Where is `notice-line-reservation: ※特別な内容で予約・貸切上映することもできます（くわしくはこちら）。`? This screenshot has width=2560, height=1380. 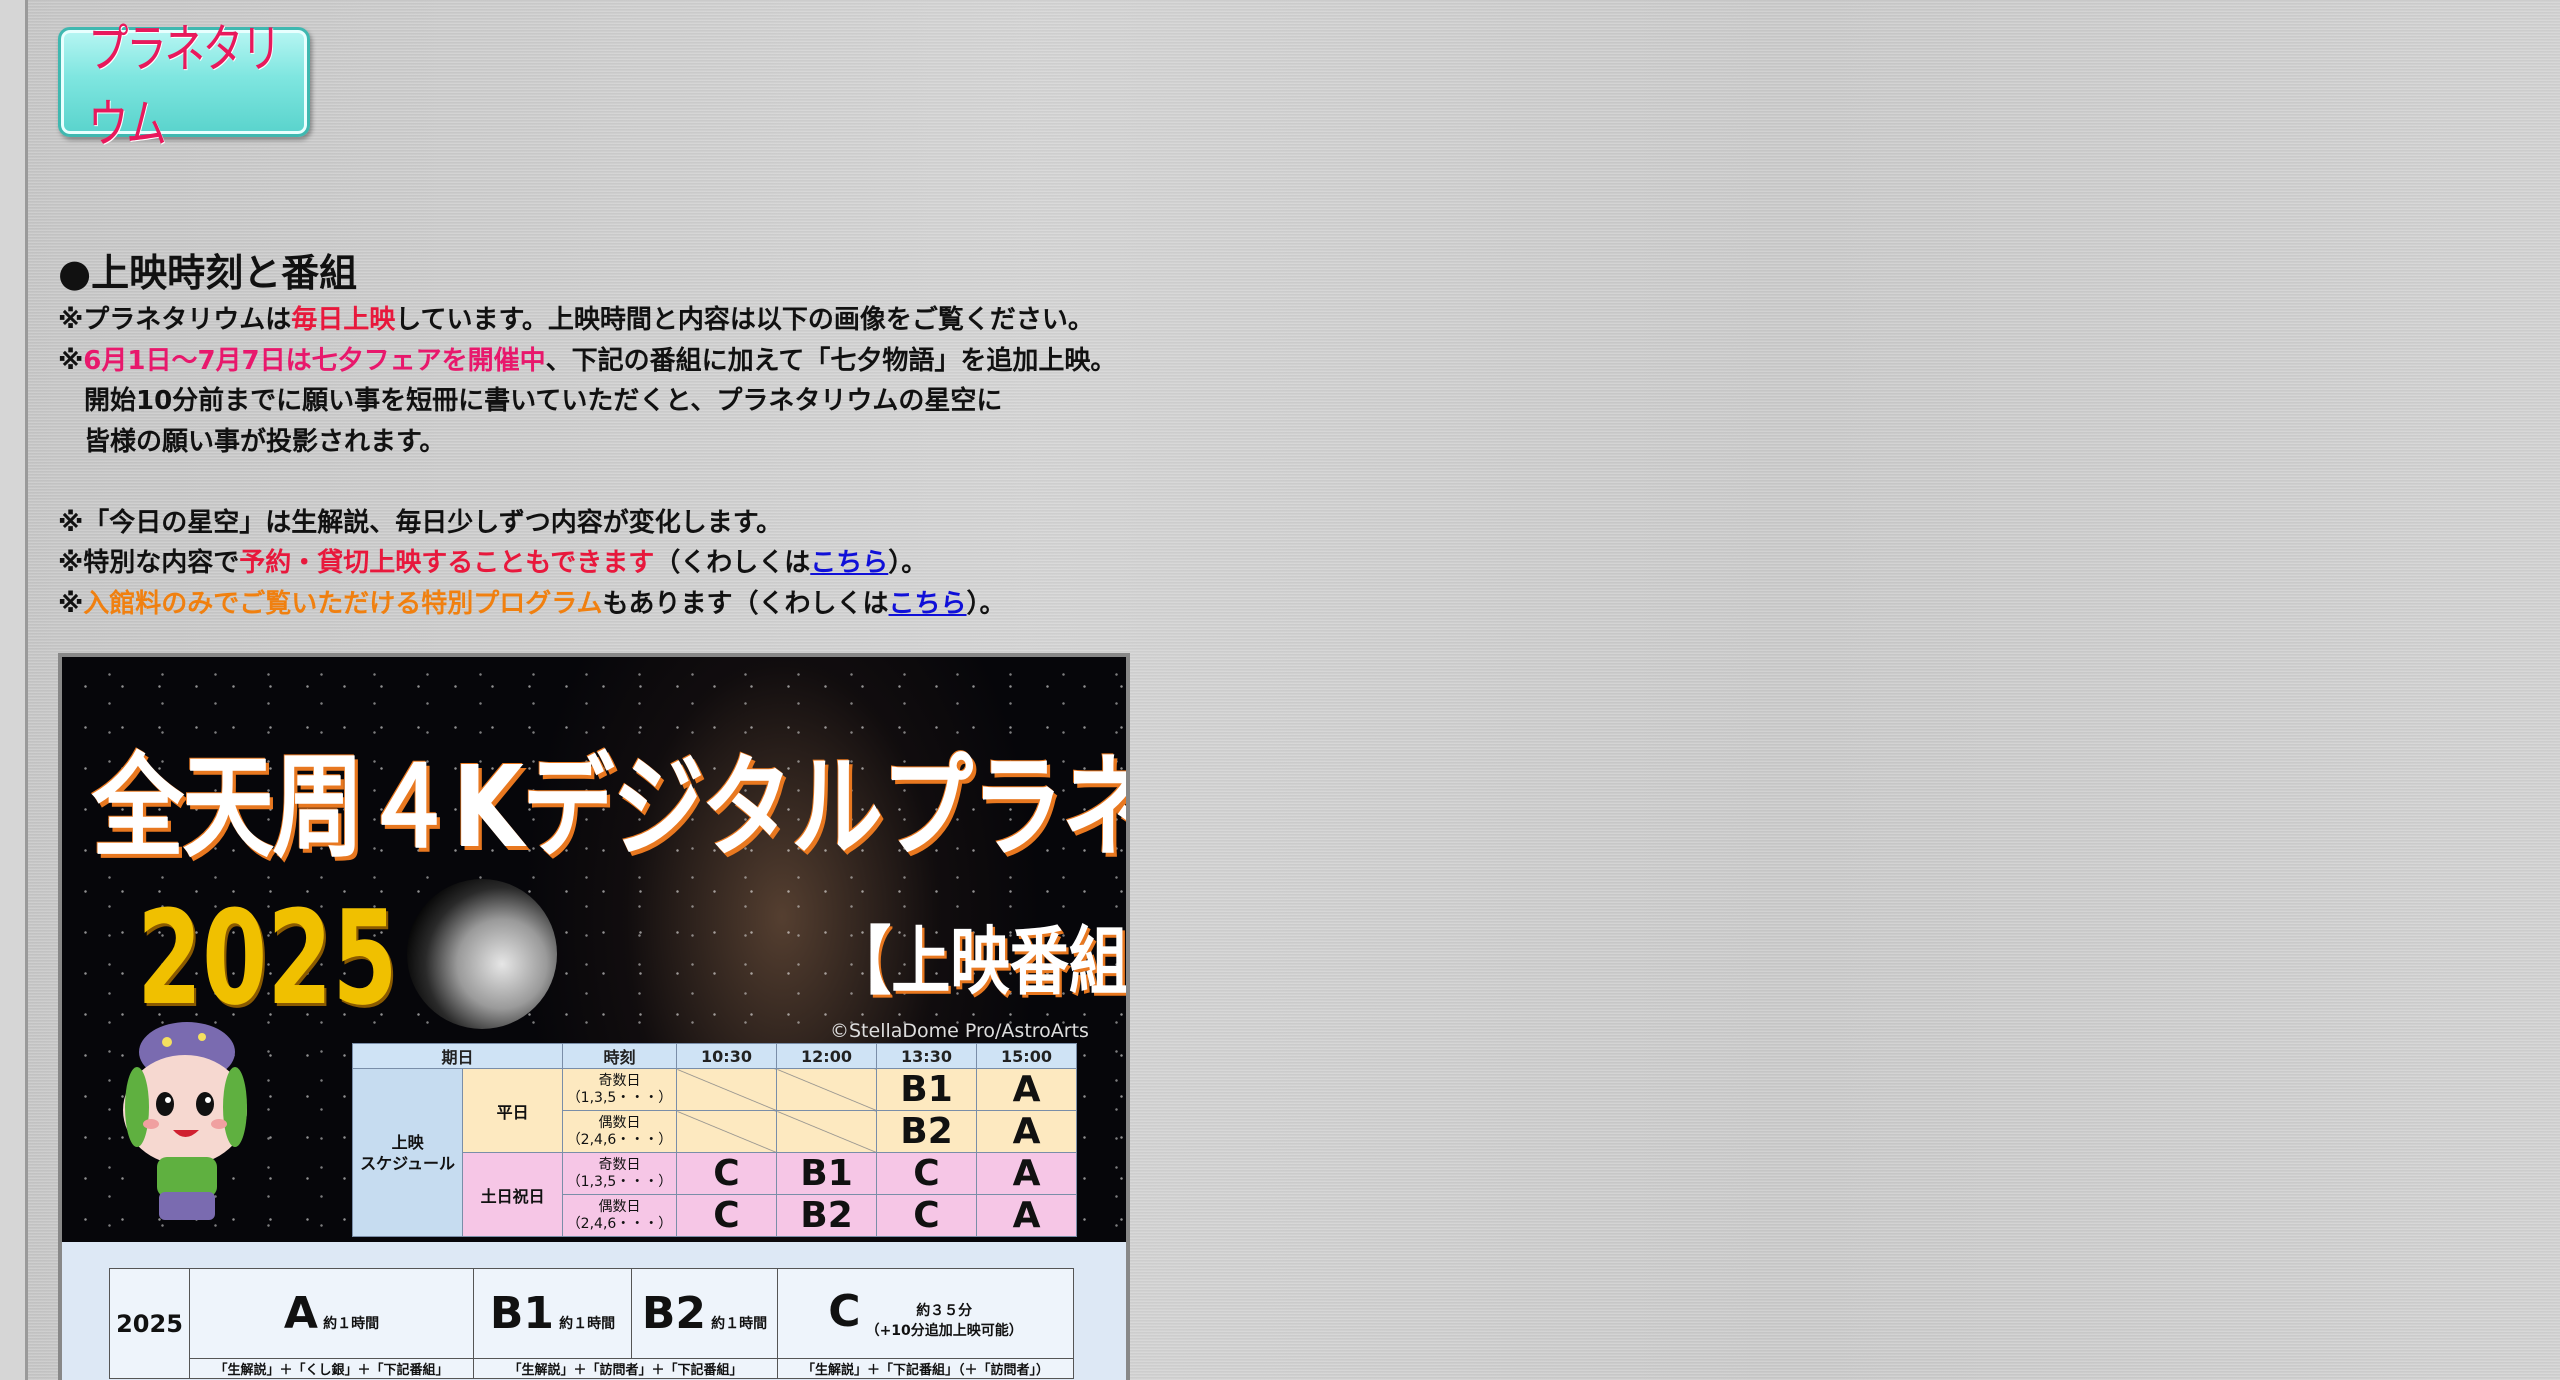
notice-line-reservation: ※特別な内容で予約・貸切上映することもできます（くわしくはこちら）。 is located at coordinates (493, 563).